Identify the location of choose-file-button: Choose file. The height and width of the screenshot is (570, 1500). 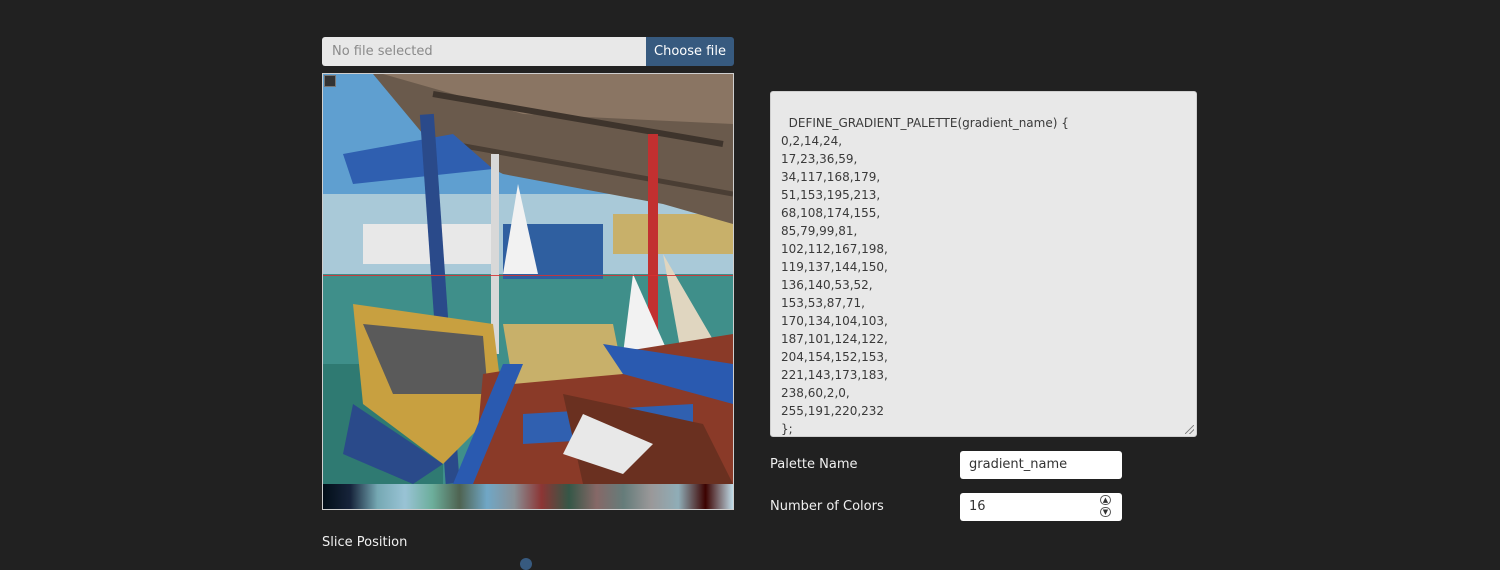
(690, 51).